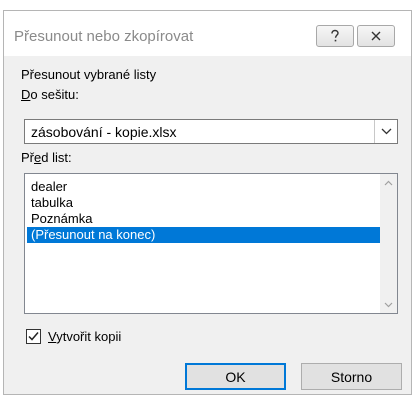 This screenshot has width=416, height=399. I want to click on scroll-down-button, so click(388, 304).